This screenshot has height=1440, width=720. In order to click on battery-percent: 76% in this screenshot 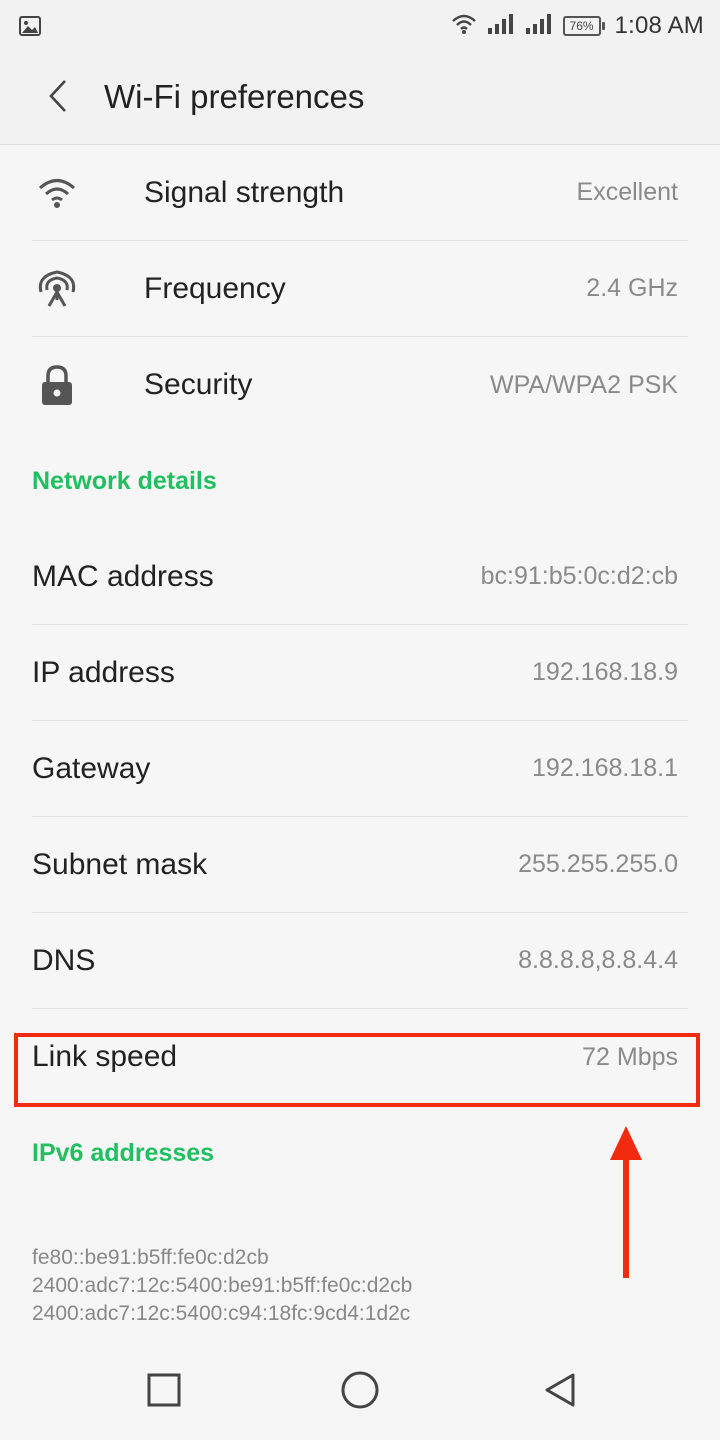, I will do `click(581, 26)`.